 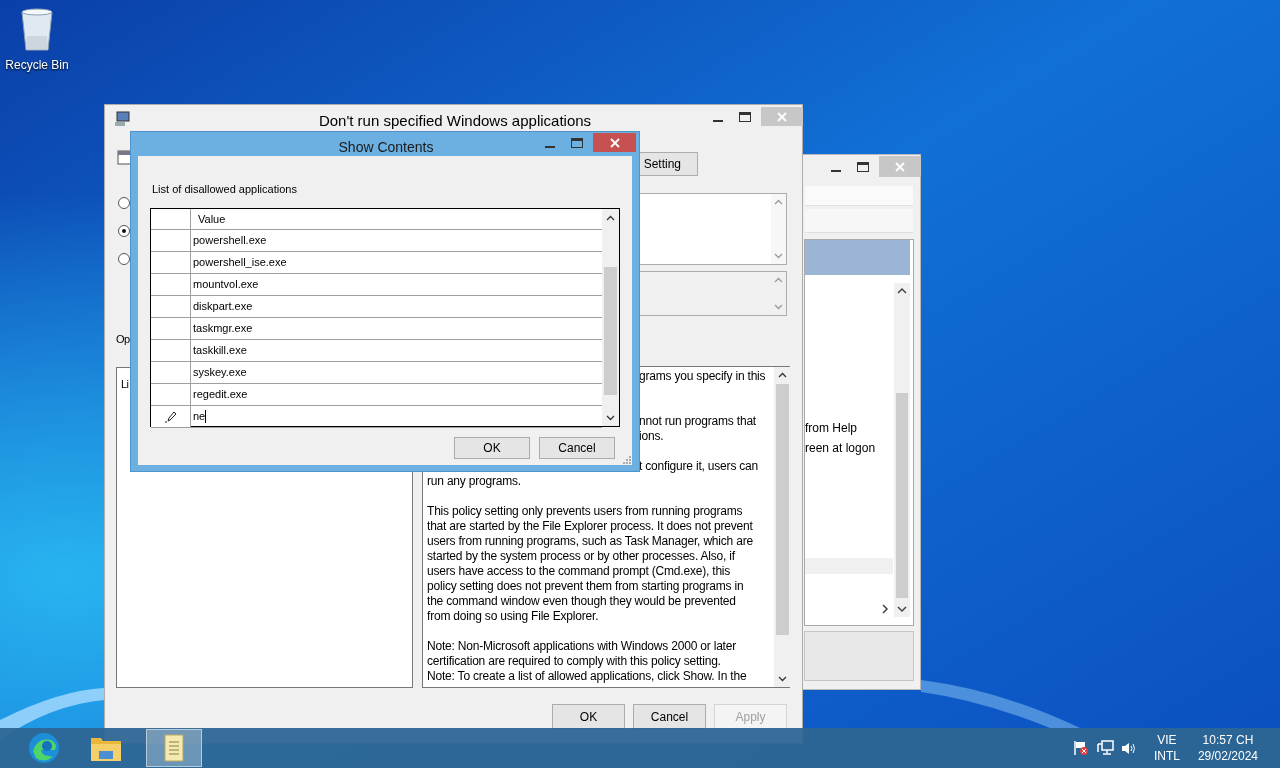 What do you see at coordinates (513, 616) in the screenshot?
I see `help-text-line: from doing so using File Explorer.` at bounding box center [513, 616].